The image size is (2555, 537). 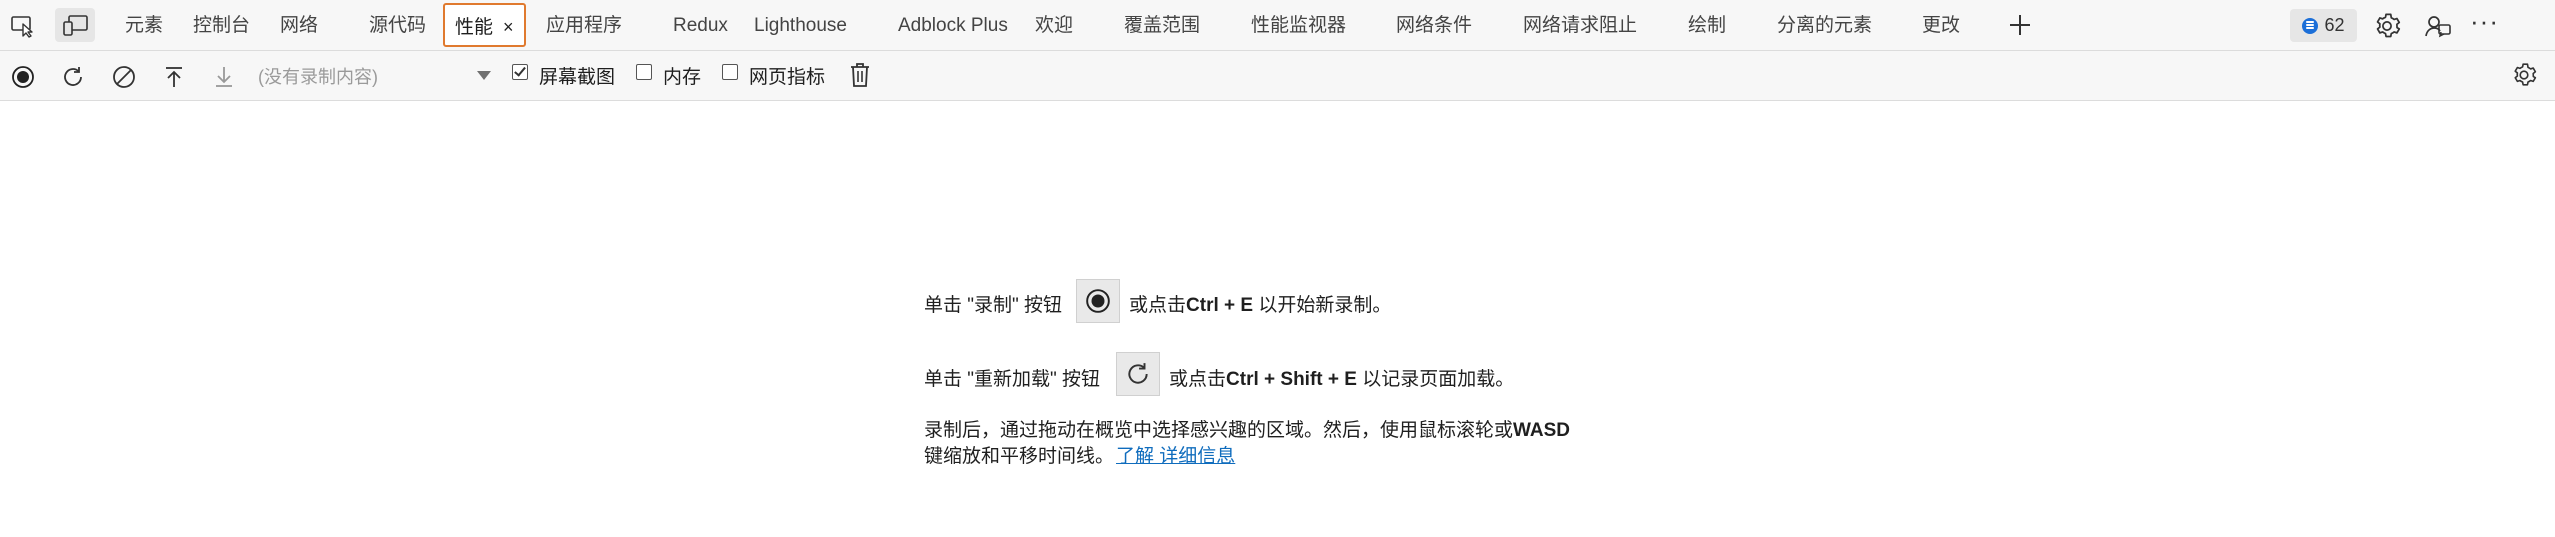 I want to click on reload-instruction-suffix: 或点击Ctrl + Shift + E 以记录页面加载。, so click(x=1342, y=379).